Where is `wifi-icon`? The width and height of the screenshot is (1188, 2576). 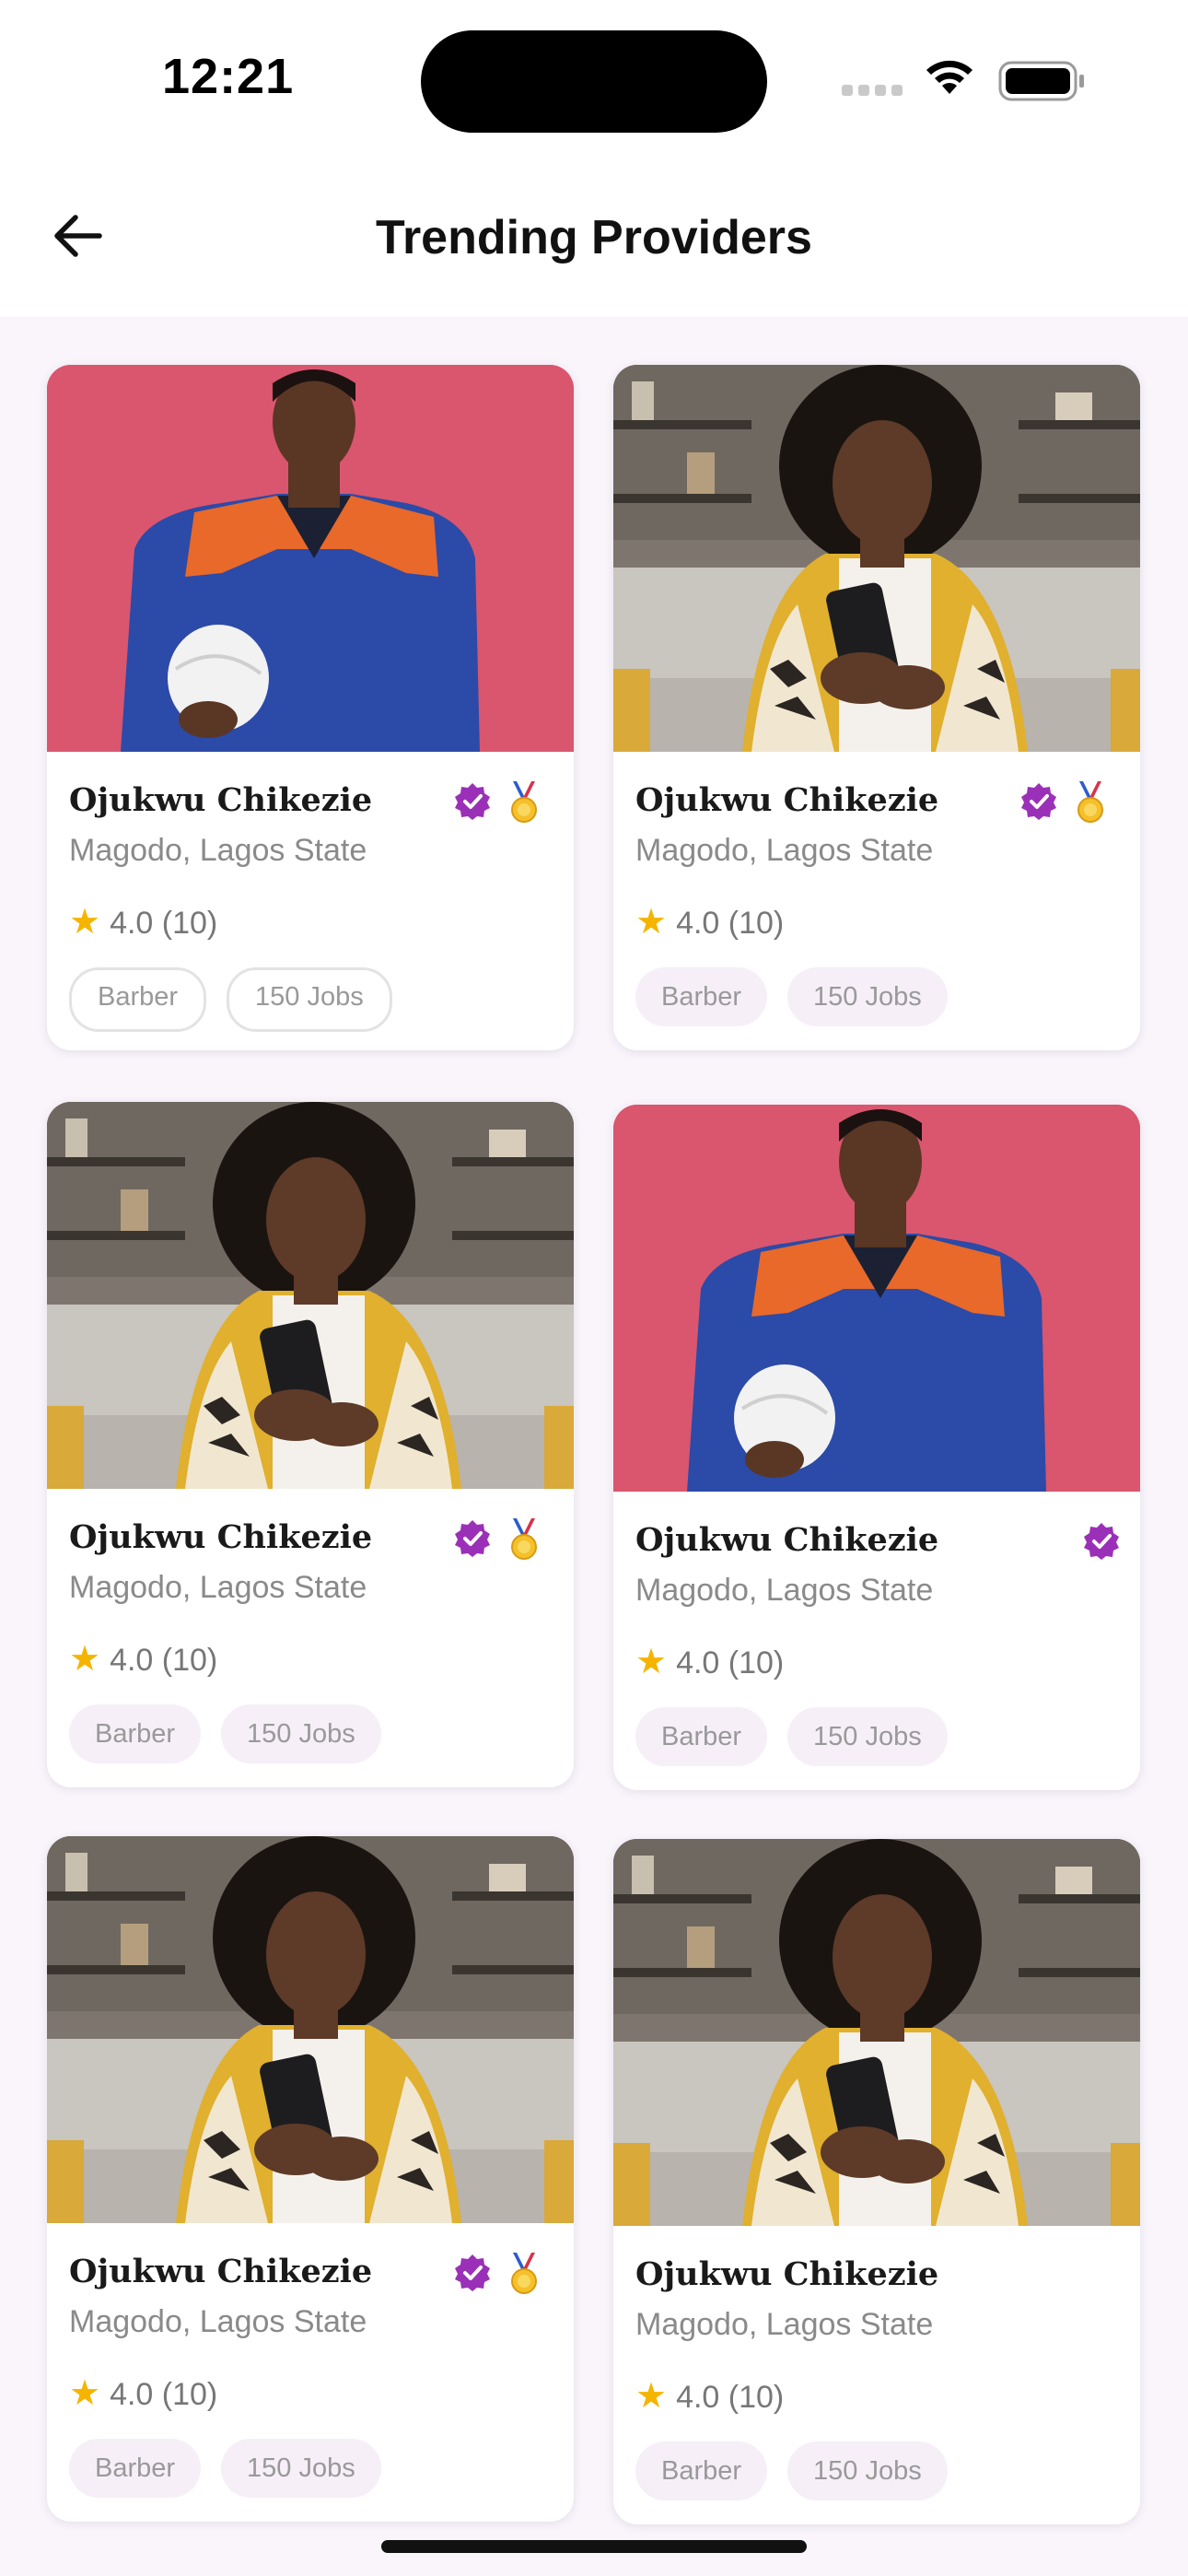
wifi-icon is located at coordinates (949, 77).